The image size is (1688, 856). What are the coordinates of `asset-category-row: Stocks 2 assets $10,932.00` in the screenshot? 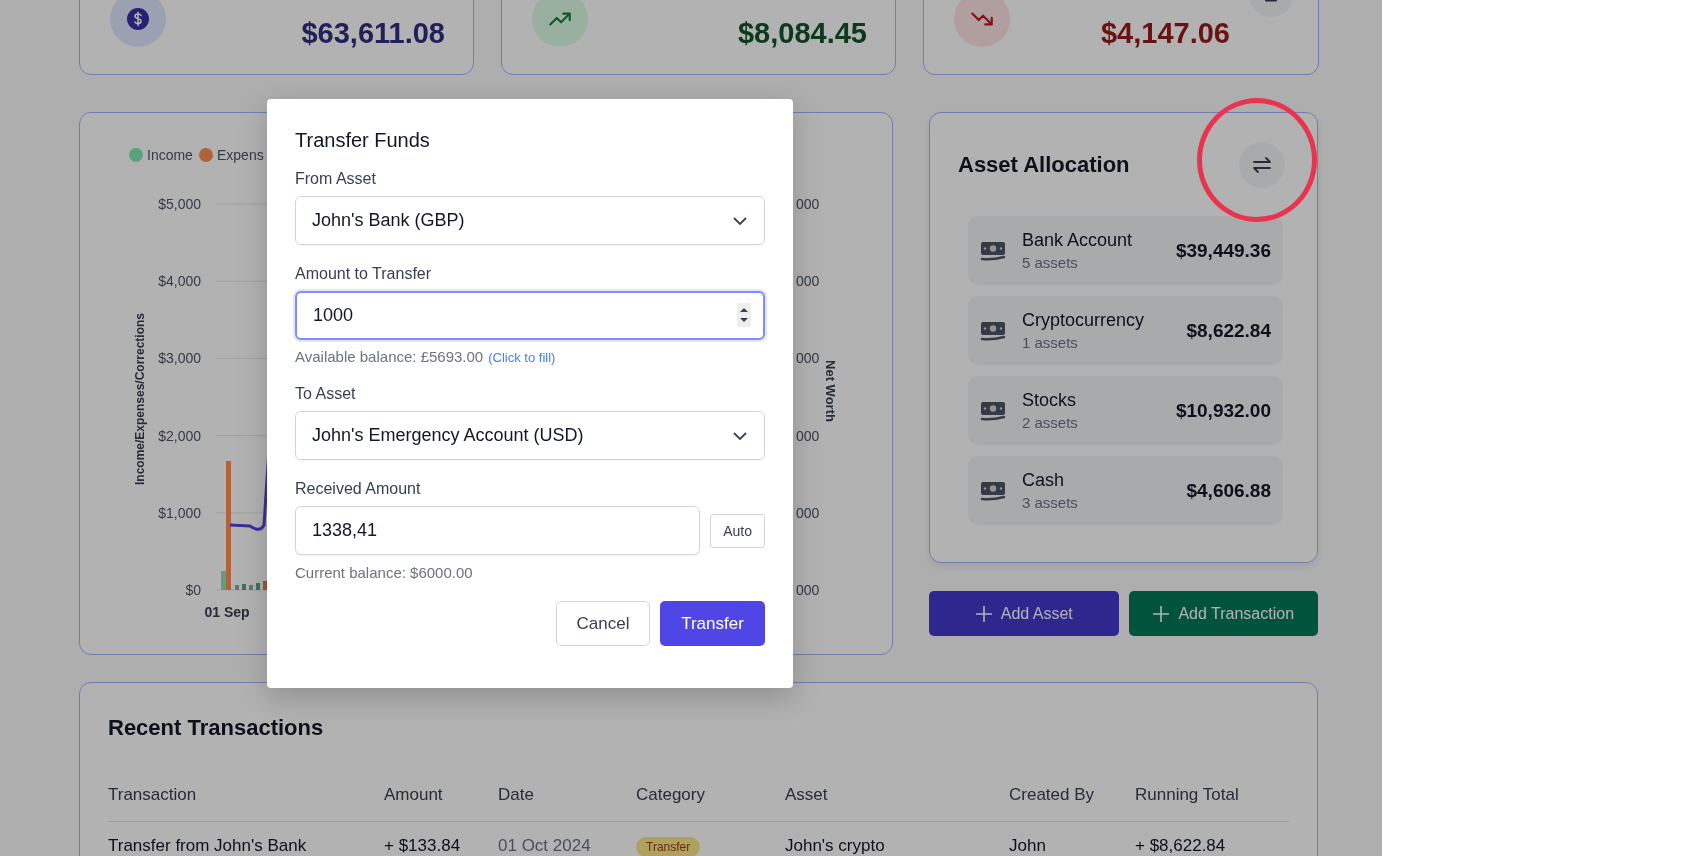 It's located at (1125, 410).